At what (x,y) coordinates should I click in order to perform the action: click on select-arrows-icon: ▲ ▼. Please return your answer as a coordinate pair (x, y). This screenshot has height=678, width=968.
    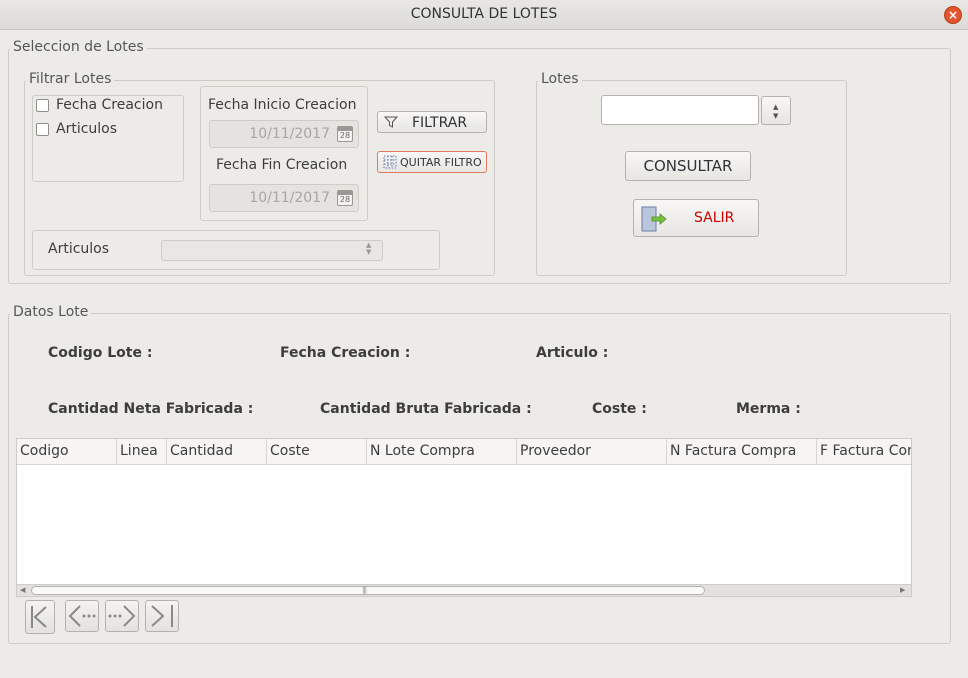
    Looking at the image, I should click on (369, 248).